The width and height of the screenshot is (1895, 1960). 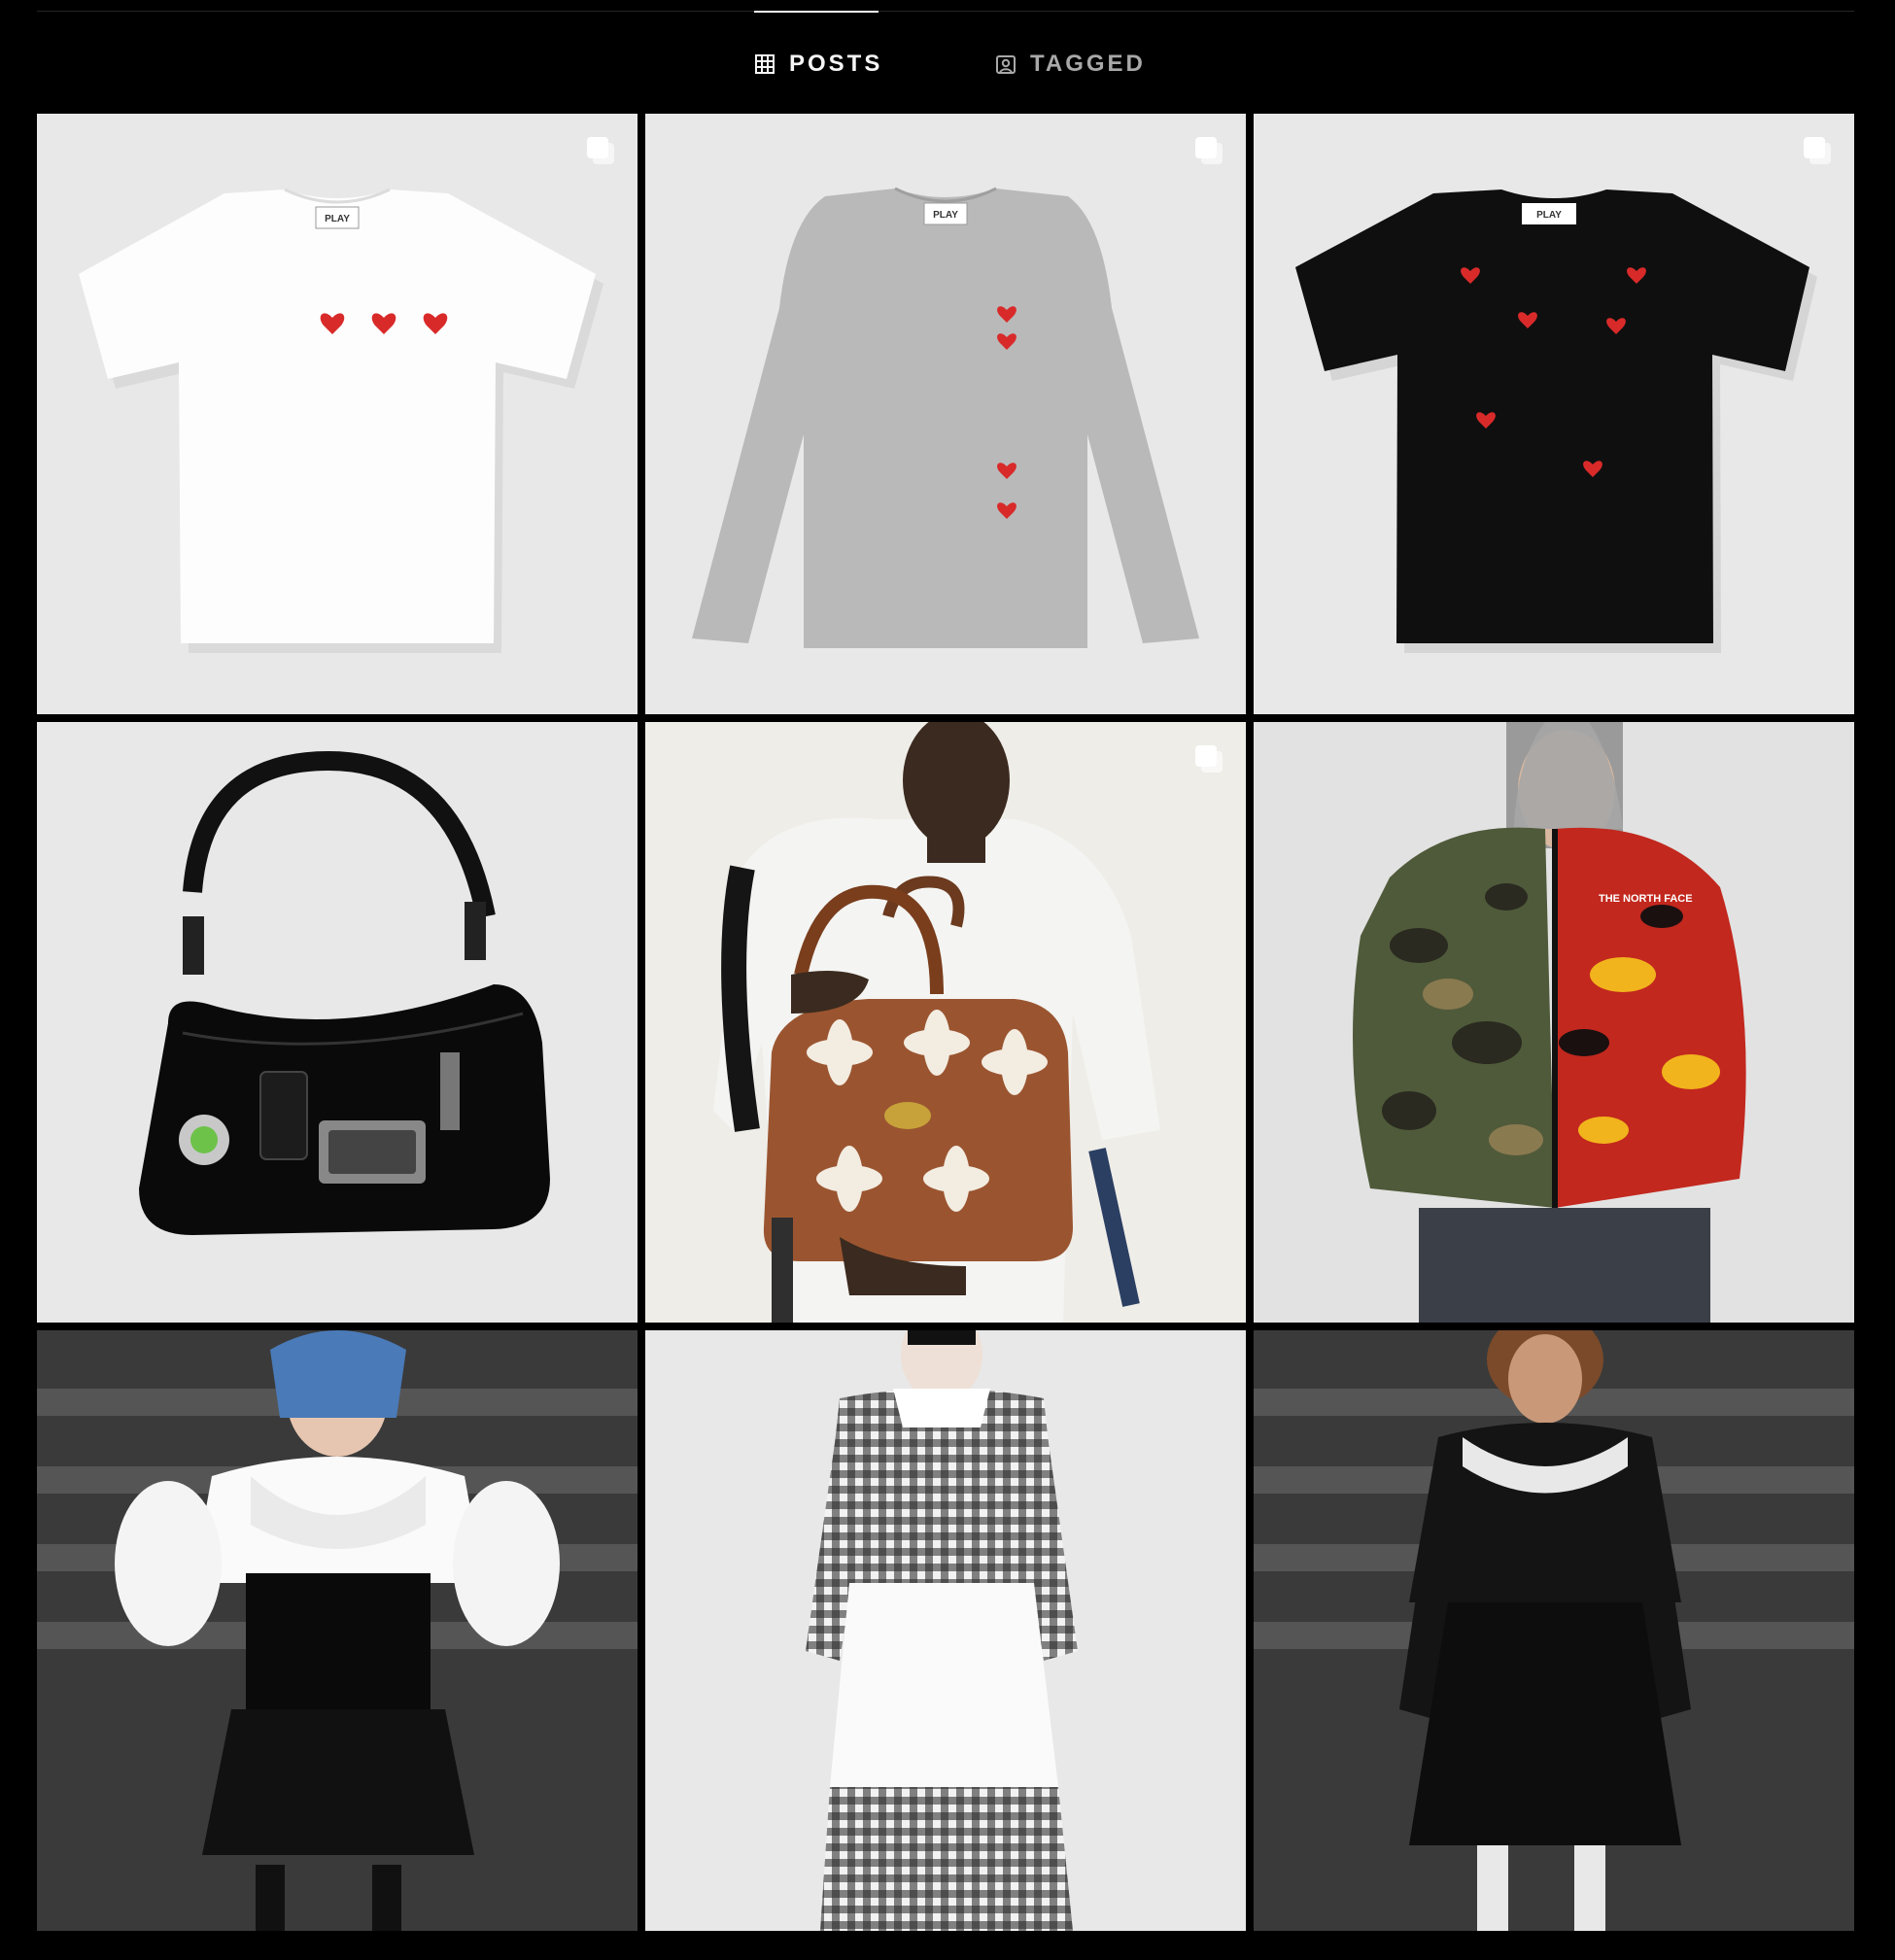 I want to click on profile-divider, so click(x=946, y=11).